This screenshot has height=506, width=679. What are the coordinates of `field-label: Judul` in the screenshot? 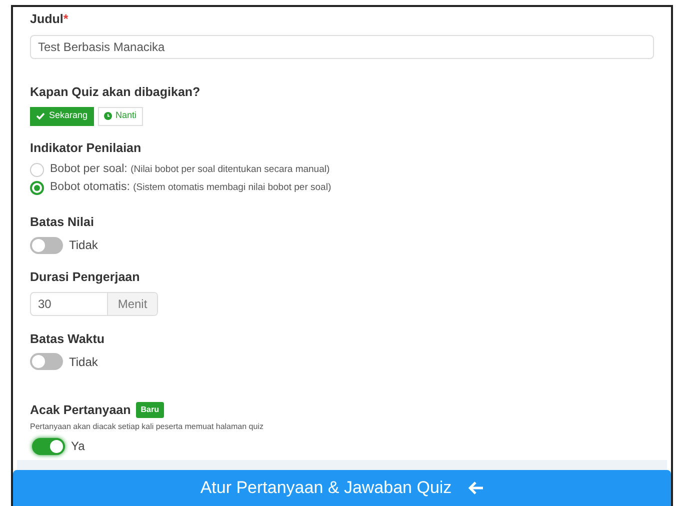 It's located at (47, 19).